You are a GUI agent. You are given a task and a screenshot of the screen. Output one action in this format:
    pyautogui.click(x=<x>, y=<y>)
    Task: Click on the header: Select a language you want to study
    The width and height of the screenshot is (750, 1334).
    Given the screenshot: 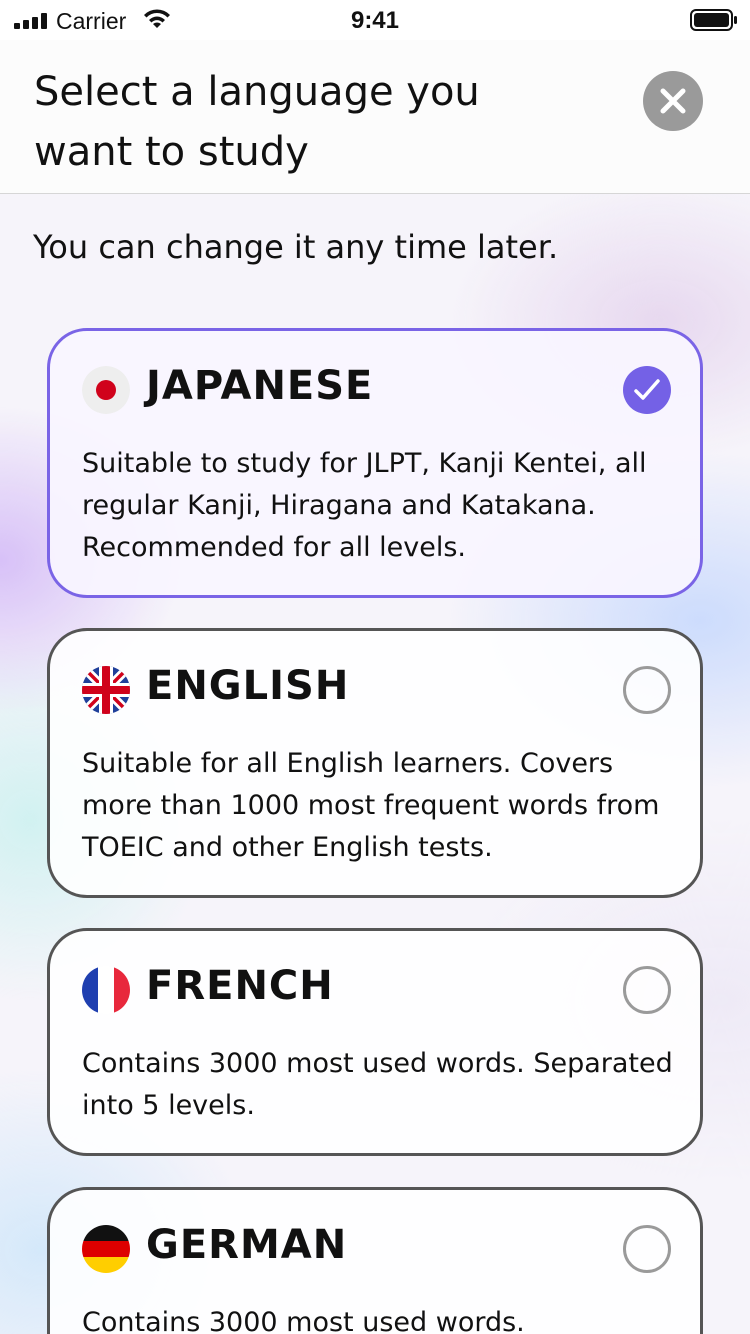 What is the action you would take?
    pyautogui.click(x=375, y=117)
    